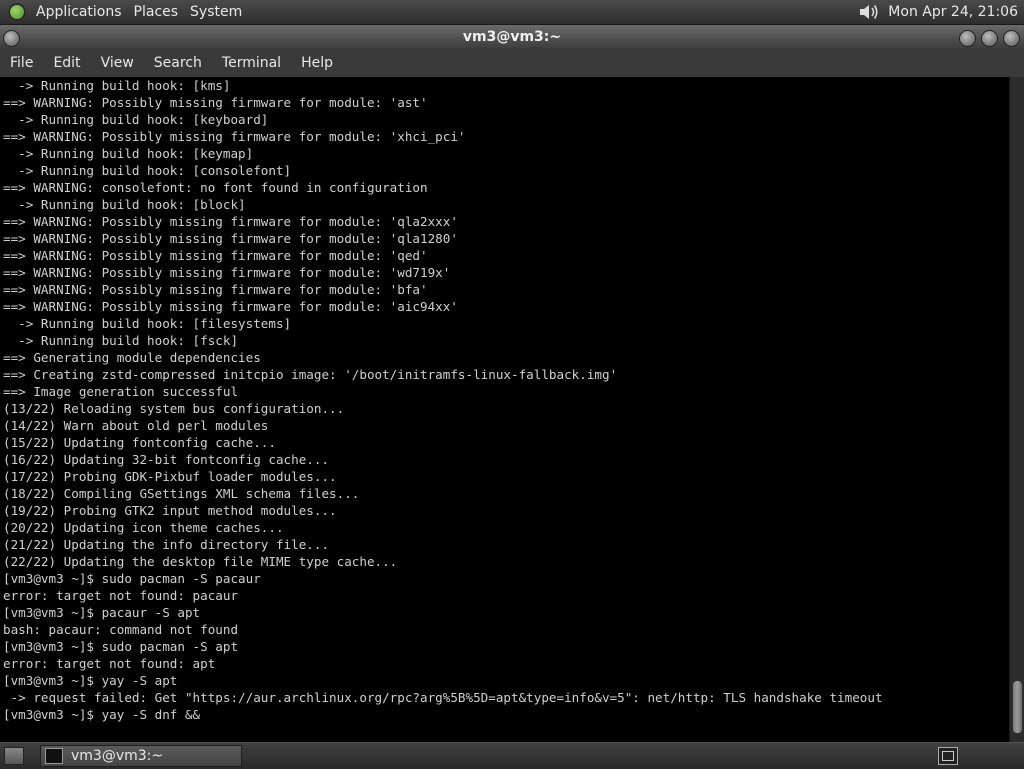 Image resolution: width=1024 pixels, height=769 pixels. Describe the element at coordinates (147, 323) in the screenshot. I see `terminal-line: -> Running build hook: [filesystems]` at that location.